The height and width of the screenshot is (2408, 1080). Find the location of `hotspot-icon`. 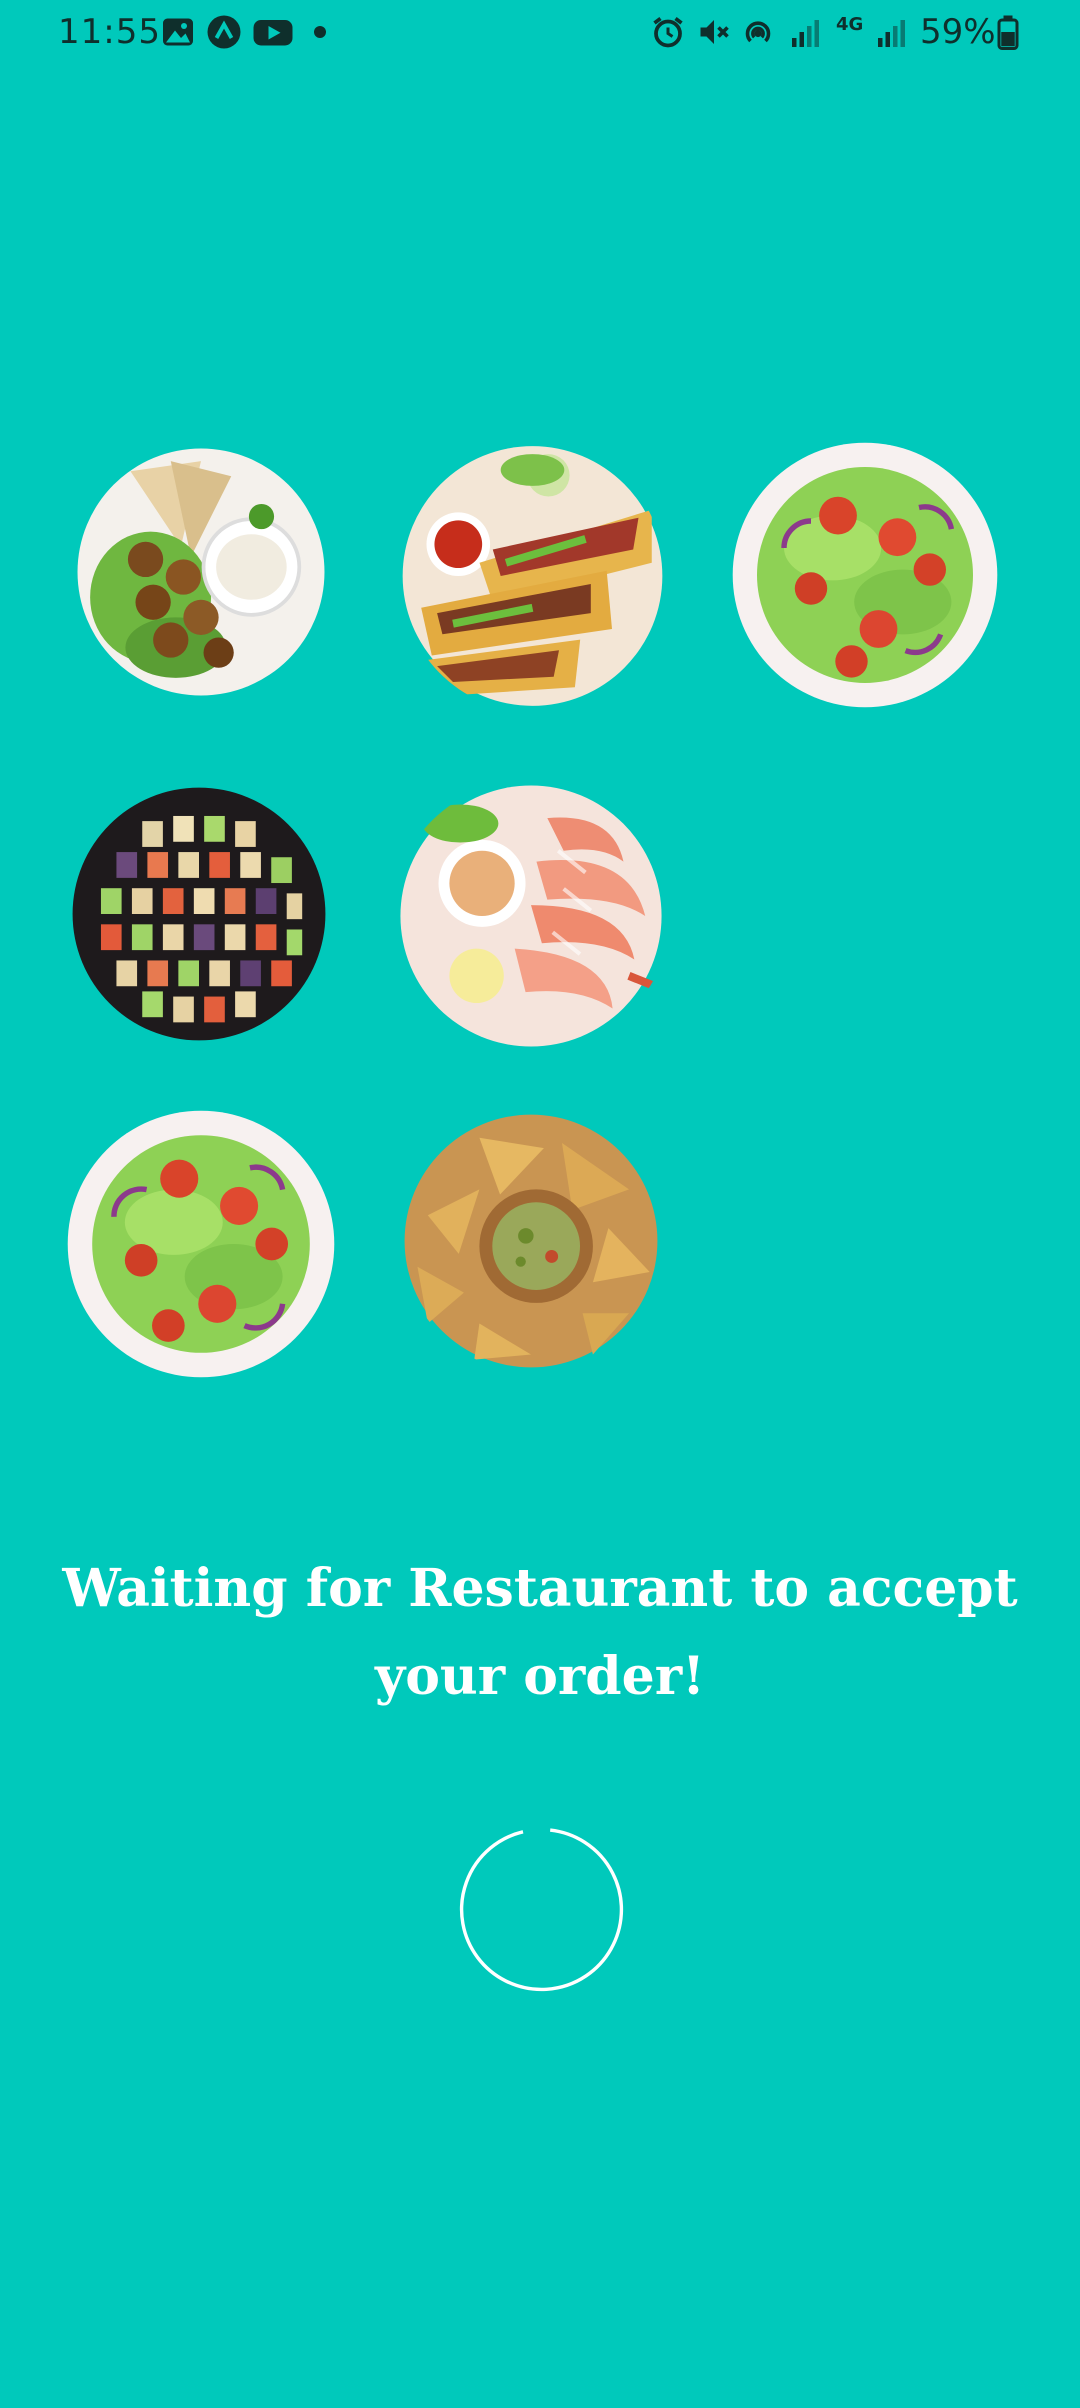

hotspot-icon is located at coordinates (758, 32).